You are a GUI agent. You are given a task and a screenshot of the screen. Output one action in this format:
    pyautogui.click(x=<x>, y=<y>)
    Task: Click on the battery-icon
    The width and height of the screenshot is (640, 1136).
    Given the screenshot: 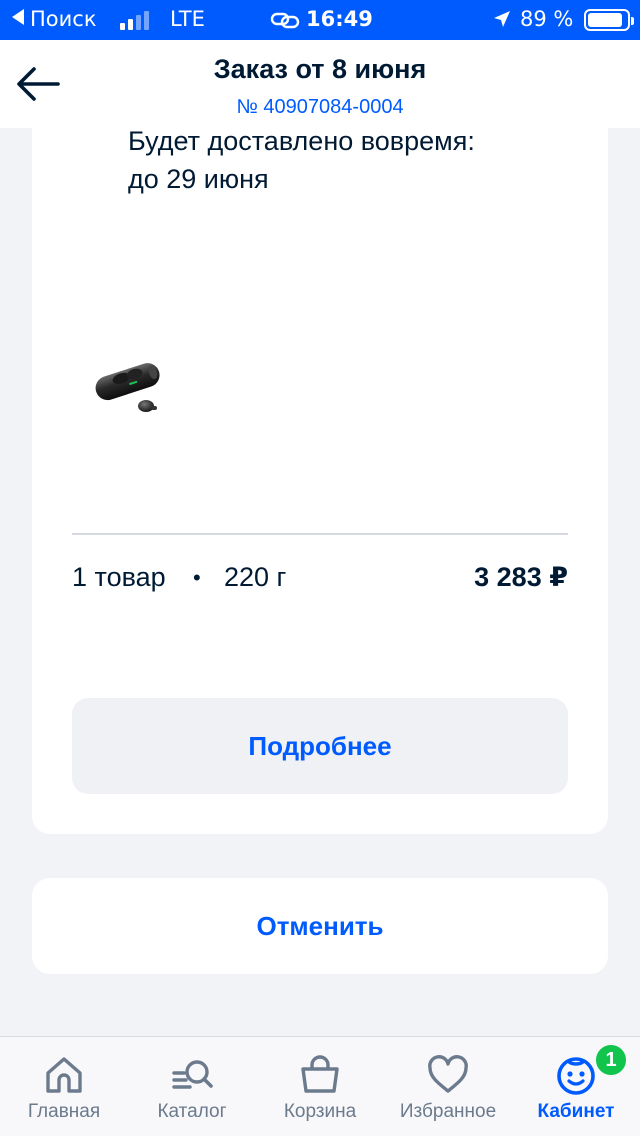 What is the action you would take?
    pyautogui.click(x=609, y=20)
    